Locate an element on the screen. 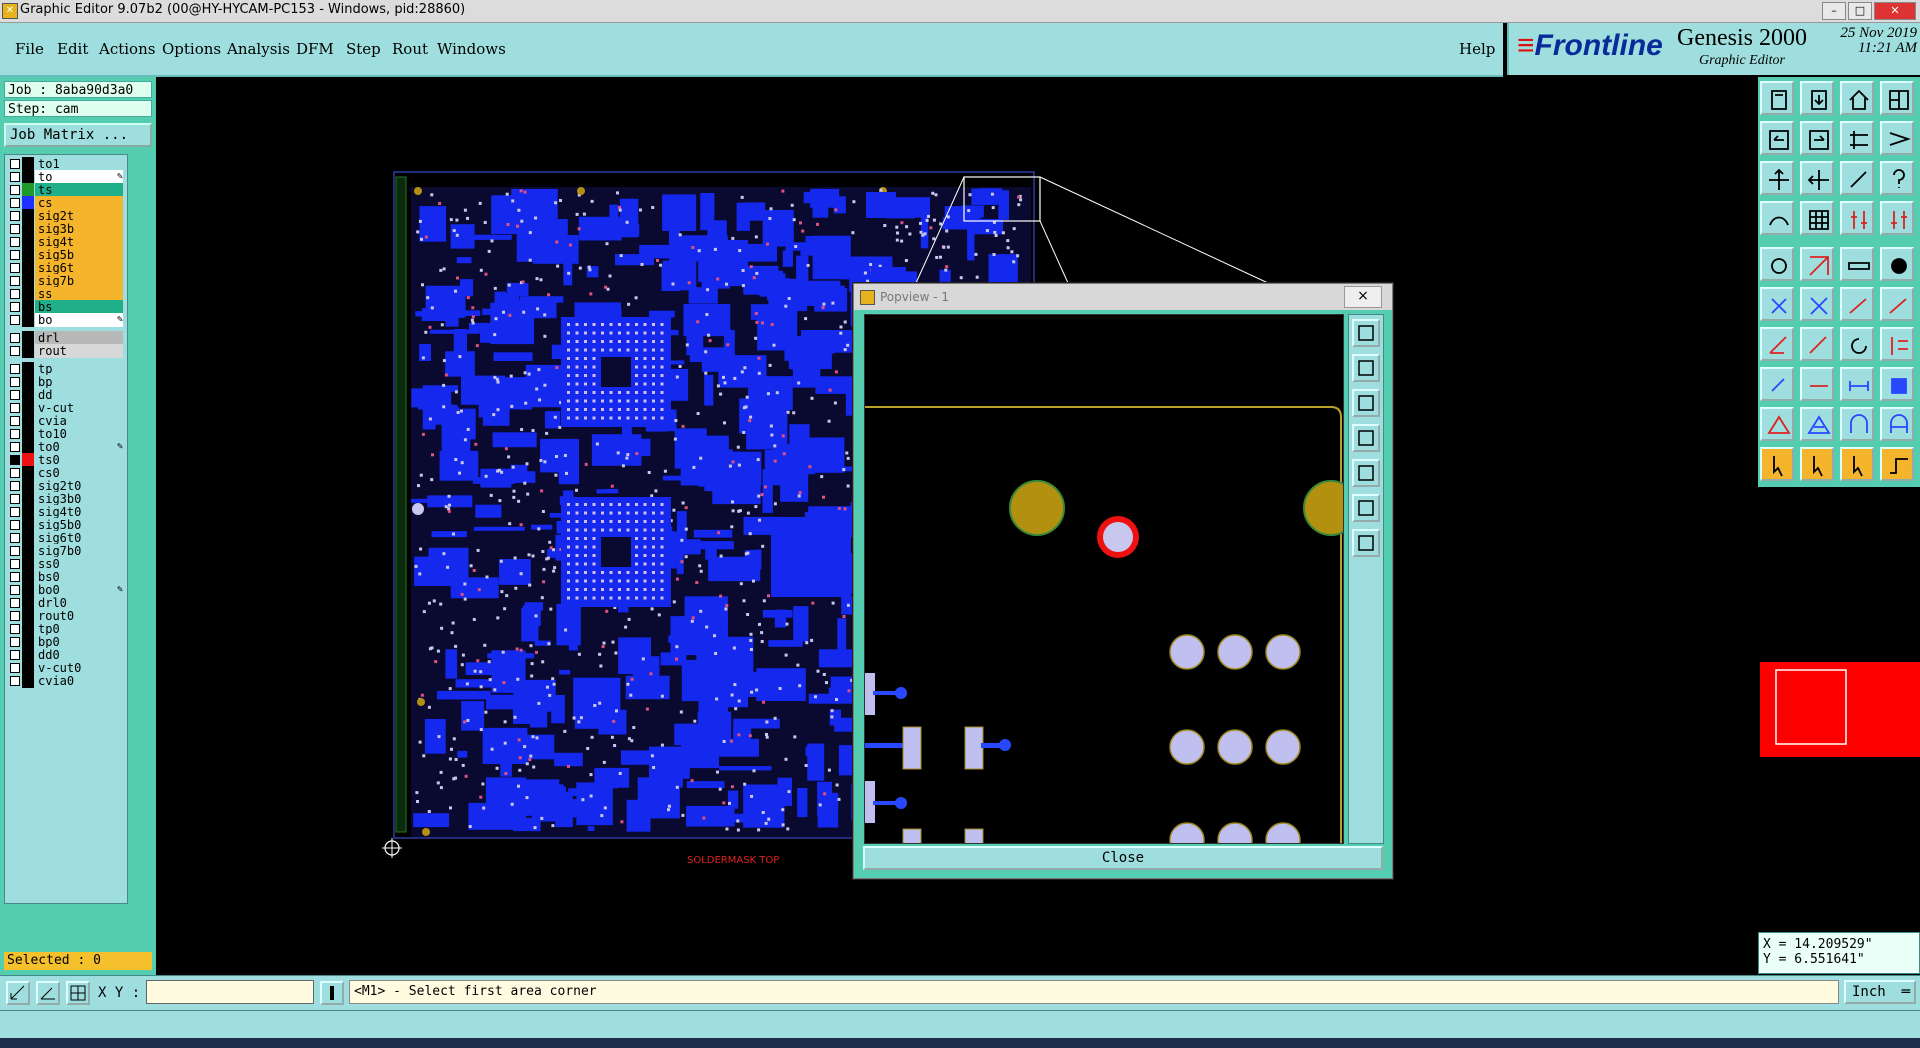 The image size is (1920, 1048). layer-row-to0: to0 ✎ is located at coordinates (66, 447).